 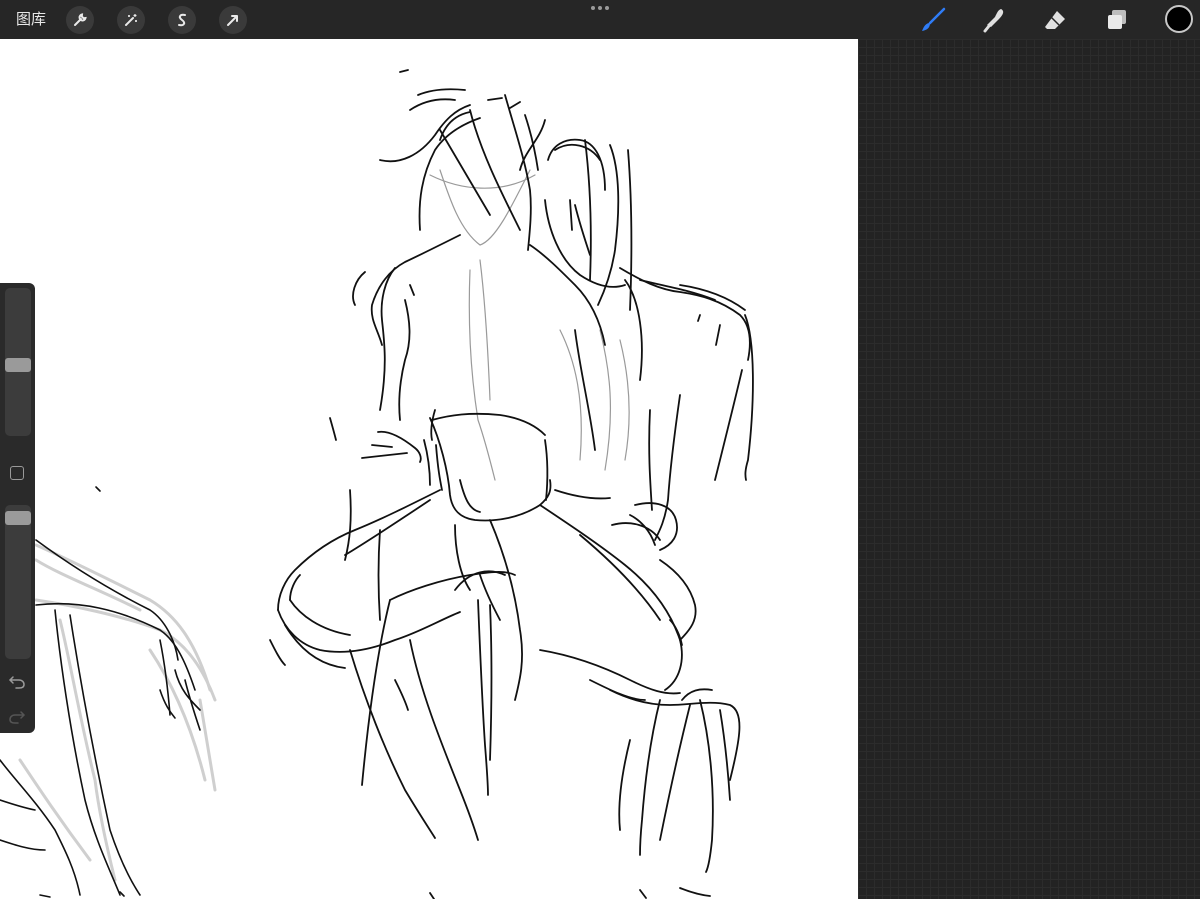 What do you see at coordinates (31, 19) in the screenshot?
I see `gallery-button: 图库` at bounding box center [31, 19].